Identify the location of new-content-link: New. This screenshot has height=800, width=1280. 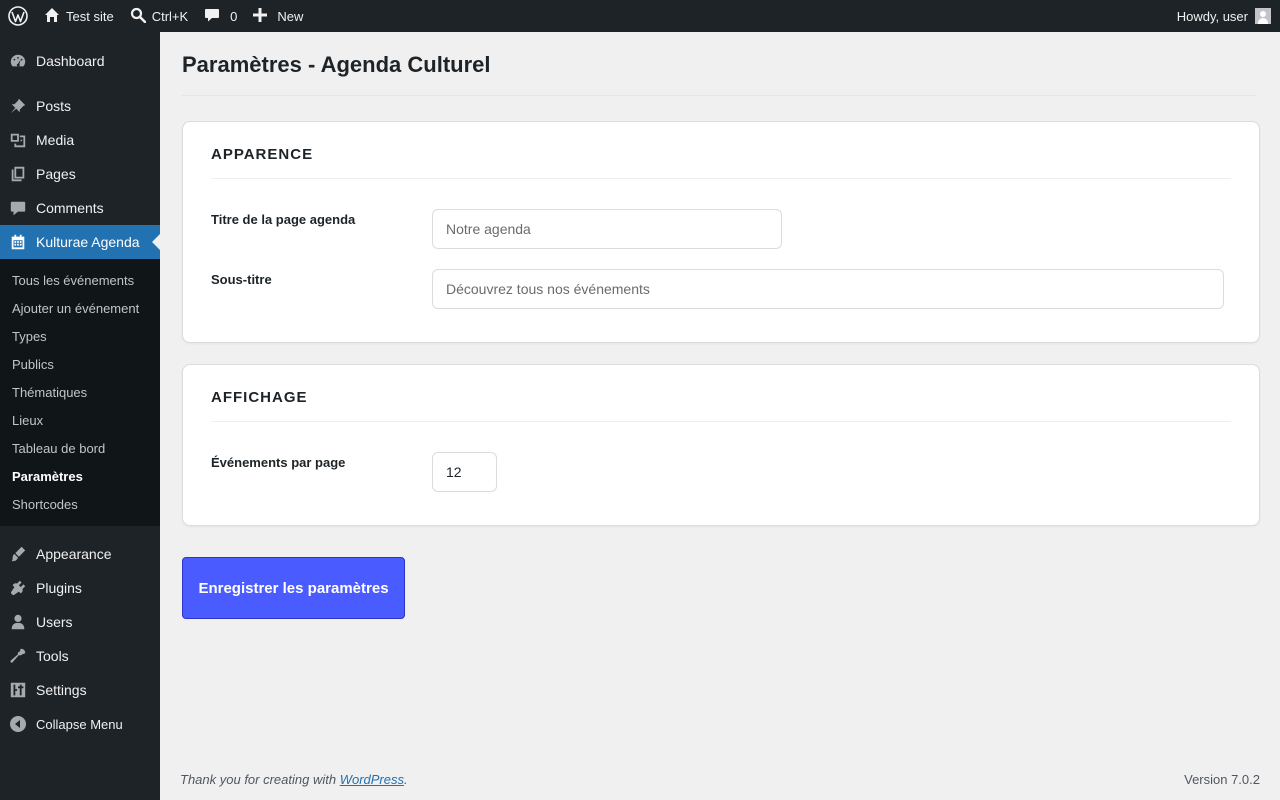
(278, 16).